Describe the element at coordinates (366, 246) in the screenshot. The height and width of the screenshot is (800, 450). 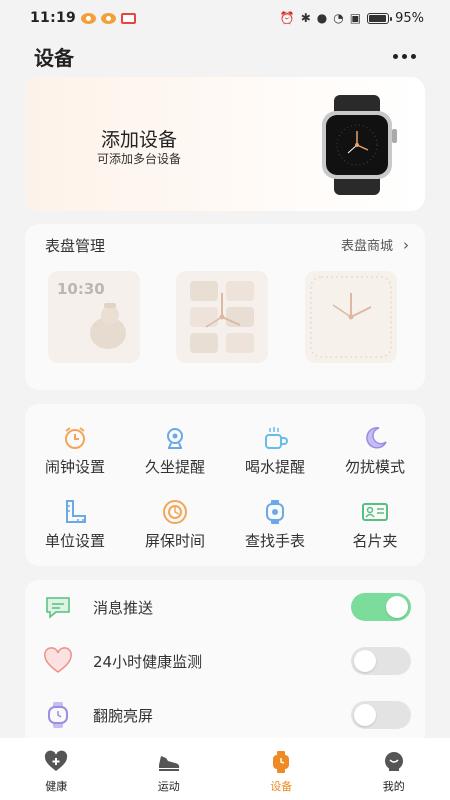
I see `dial-store-label: 表盘商城` at that location.